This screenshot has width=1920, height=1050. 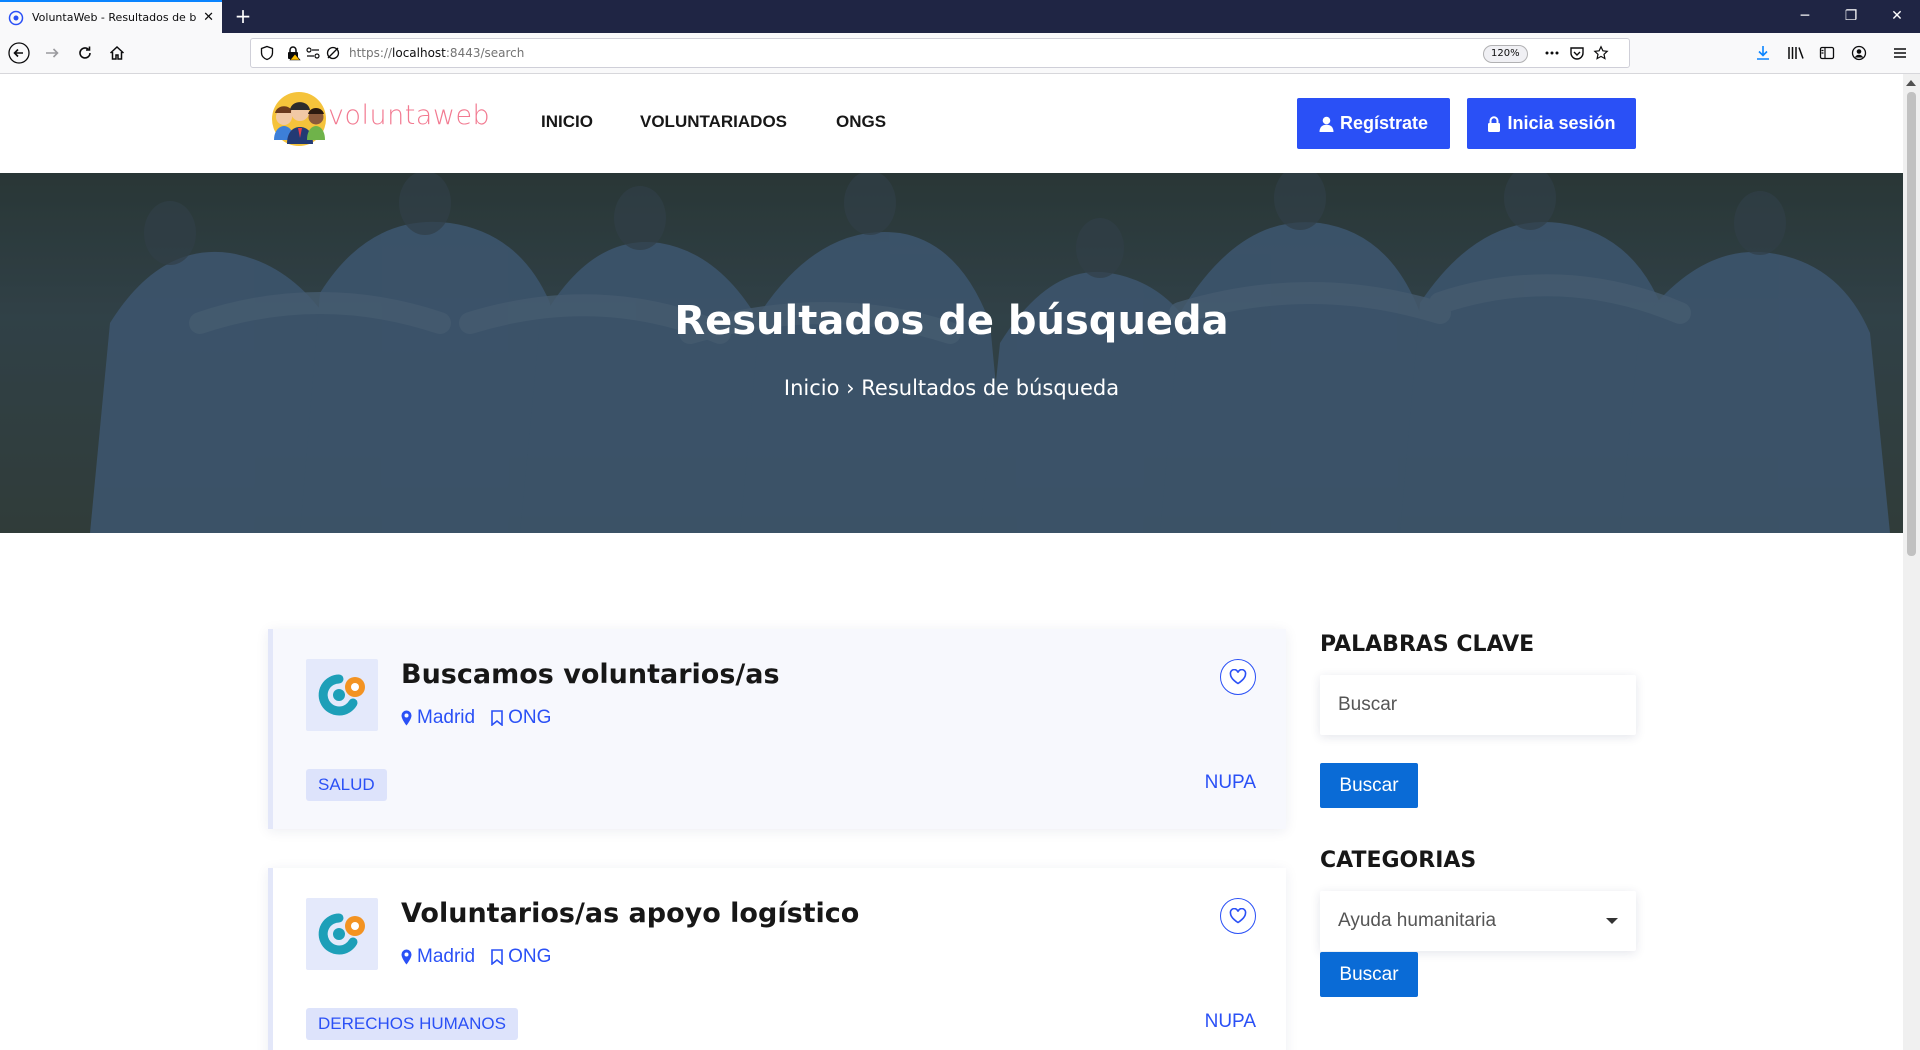 I want to click on forward-arrow-icon, so click(x=52, y=53).